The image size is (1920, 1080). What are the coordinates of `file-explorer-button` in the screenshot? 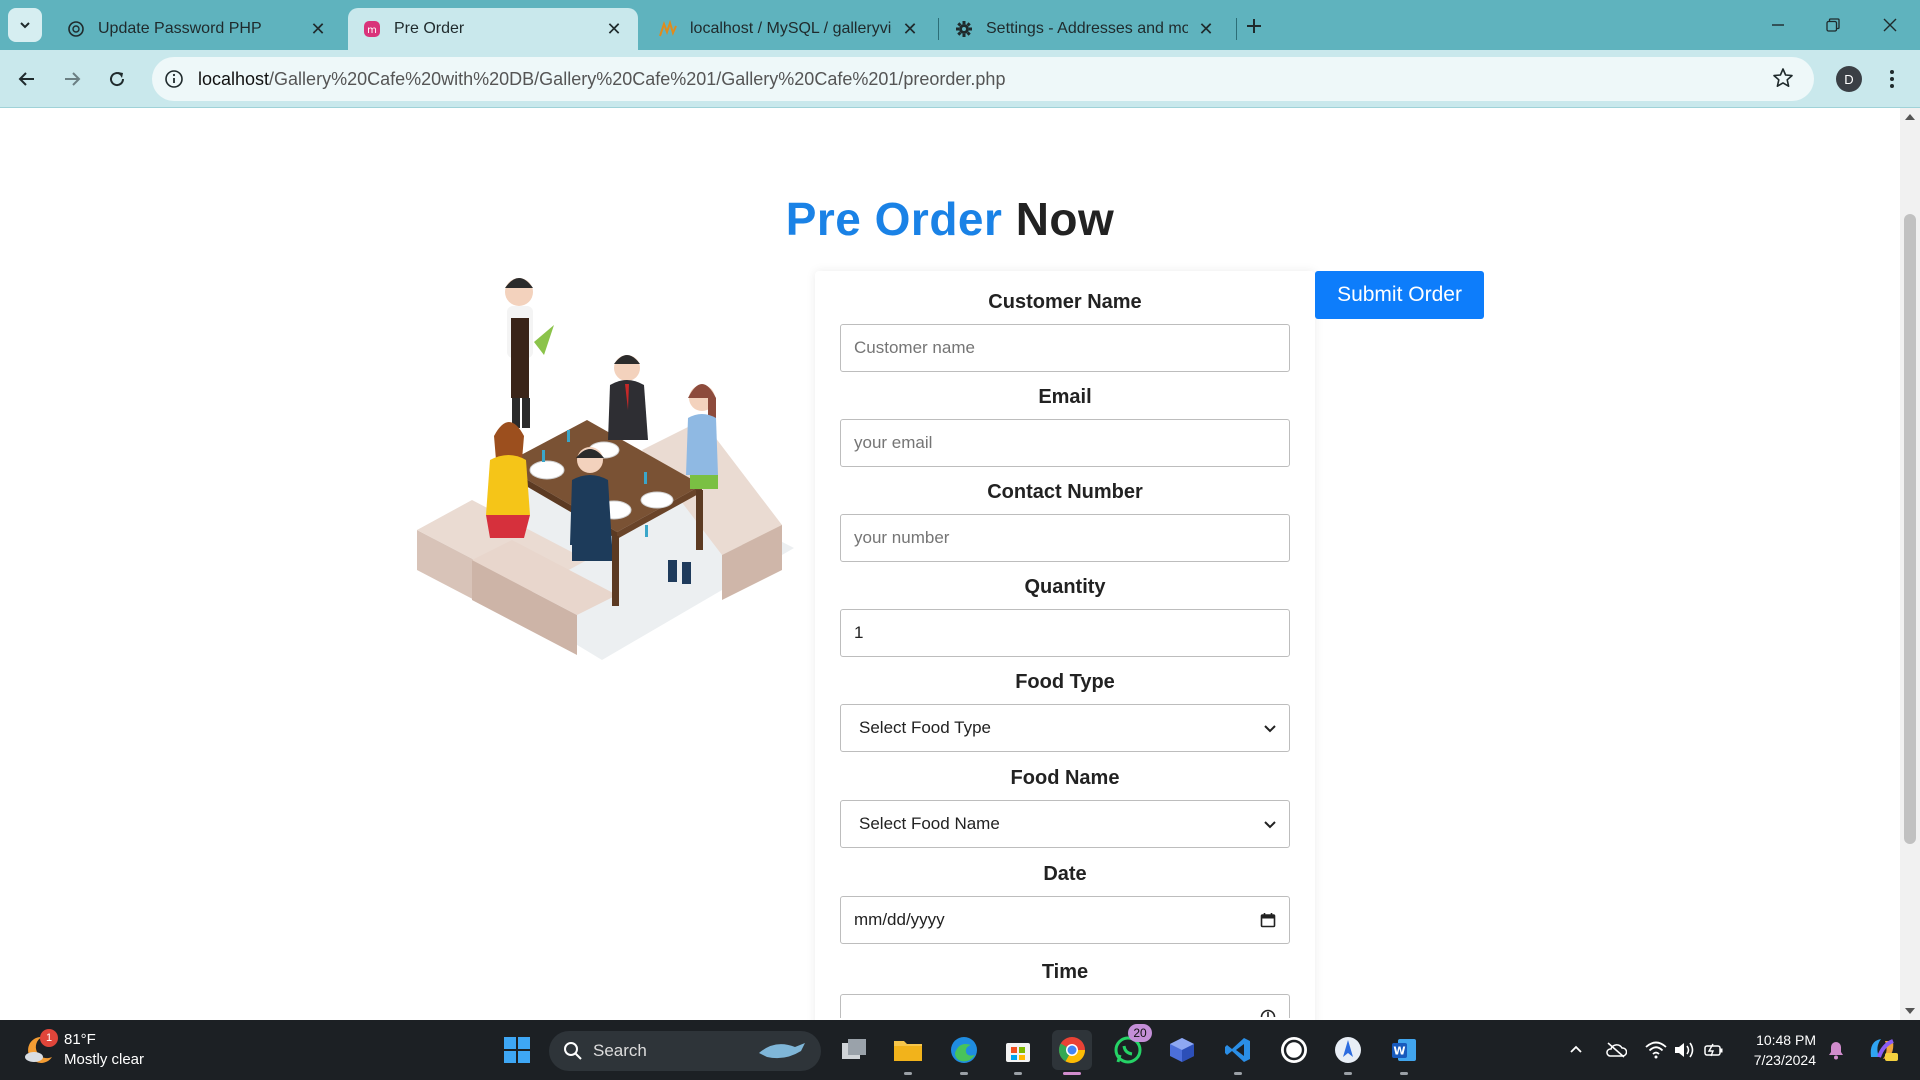 It's located at (908, 1050).